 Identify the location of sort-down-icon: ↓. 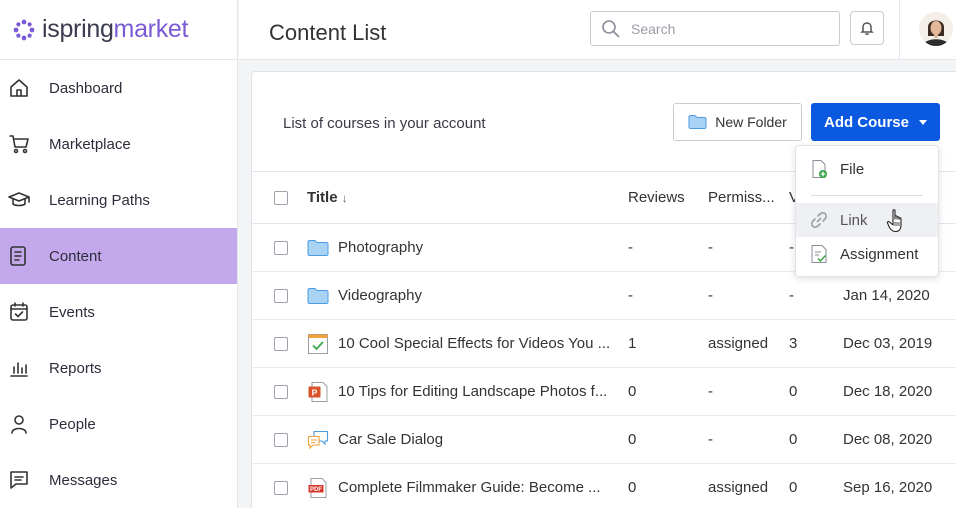
(344, 197).